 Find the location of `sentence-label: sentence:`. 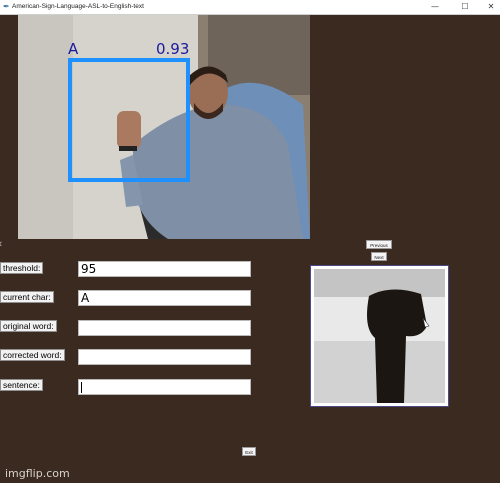

sentence-label: sentence: is located at coordinates (21, 385).